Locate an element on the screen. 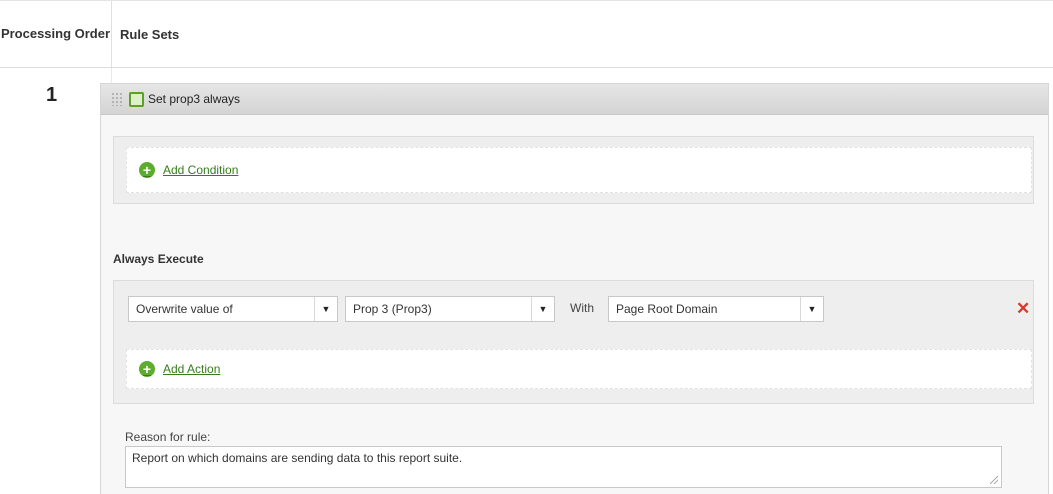 The width and height of the screenshot is (1053, 494). add-condition-button: + Add Condition is located at coordinates (188, 170).